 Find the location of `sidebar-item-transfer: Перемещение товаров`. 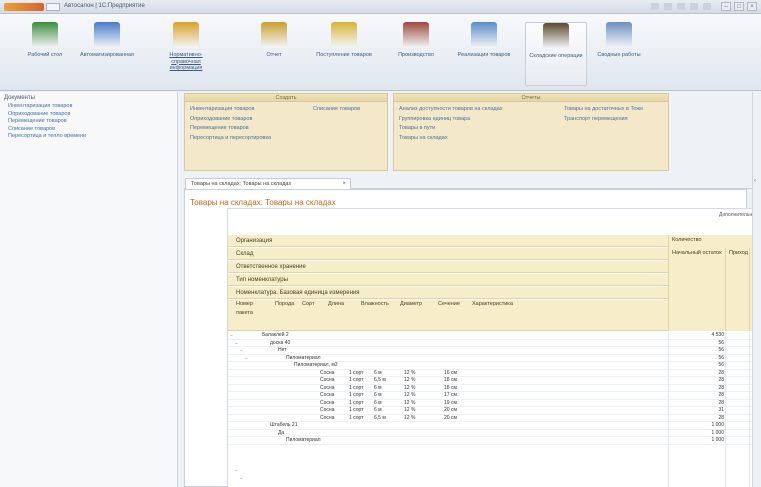

sidebar-item-transfer: Перемещение товаров is located at coordinates (88, 122).